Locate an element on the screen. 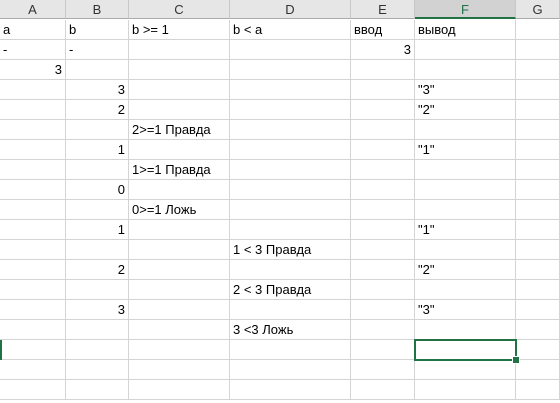  cell-b19 is located at coordinates (97, 390).